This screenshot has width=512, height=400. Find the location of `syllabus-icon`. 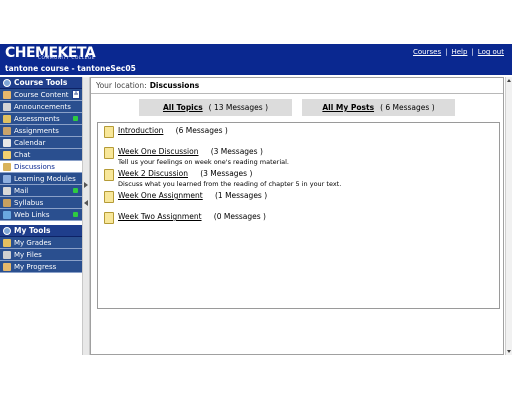

syllabus-icon is located at coordinates (7, 202).